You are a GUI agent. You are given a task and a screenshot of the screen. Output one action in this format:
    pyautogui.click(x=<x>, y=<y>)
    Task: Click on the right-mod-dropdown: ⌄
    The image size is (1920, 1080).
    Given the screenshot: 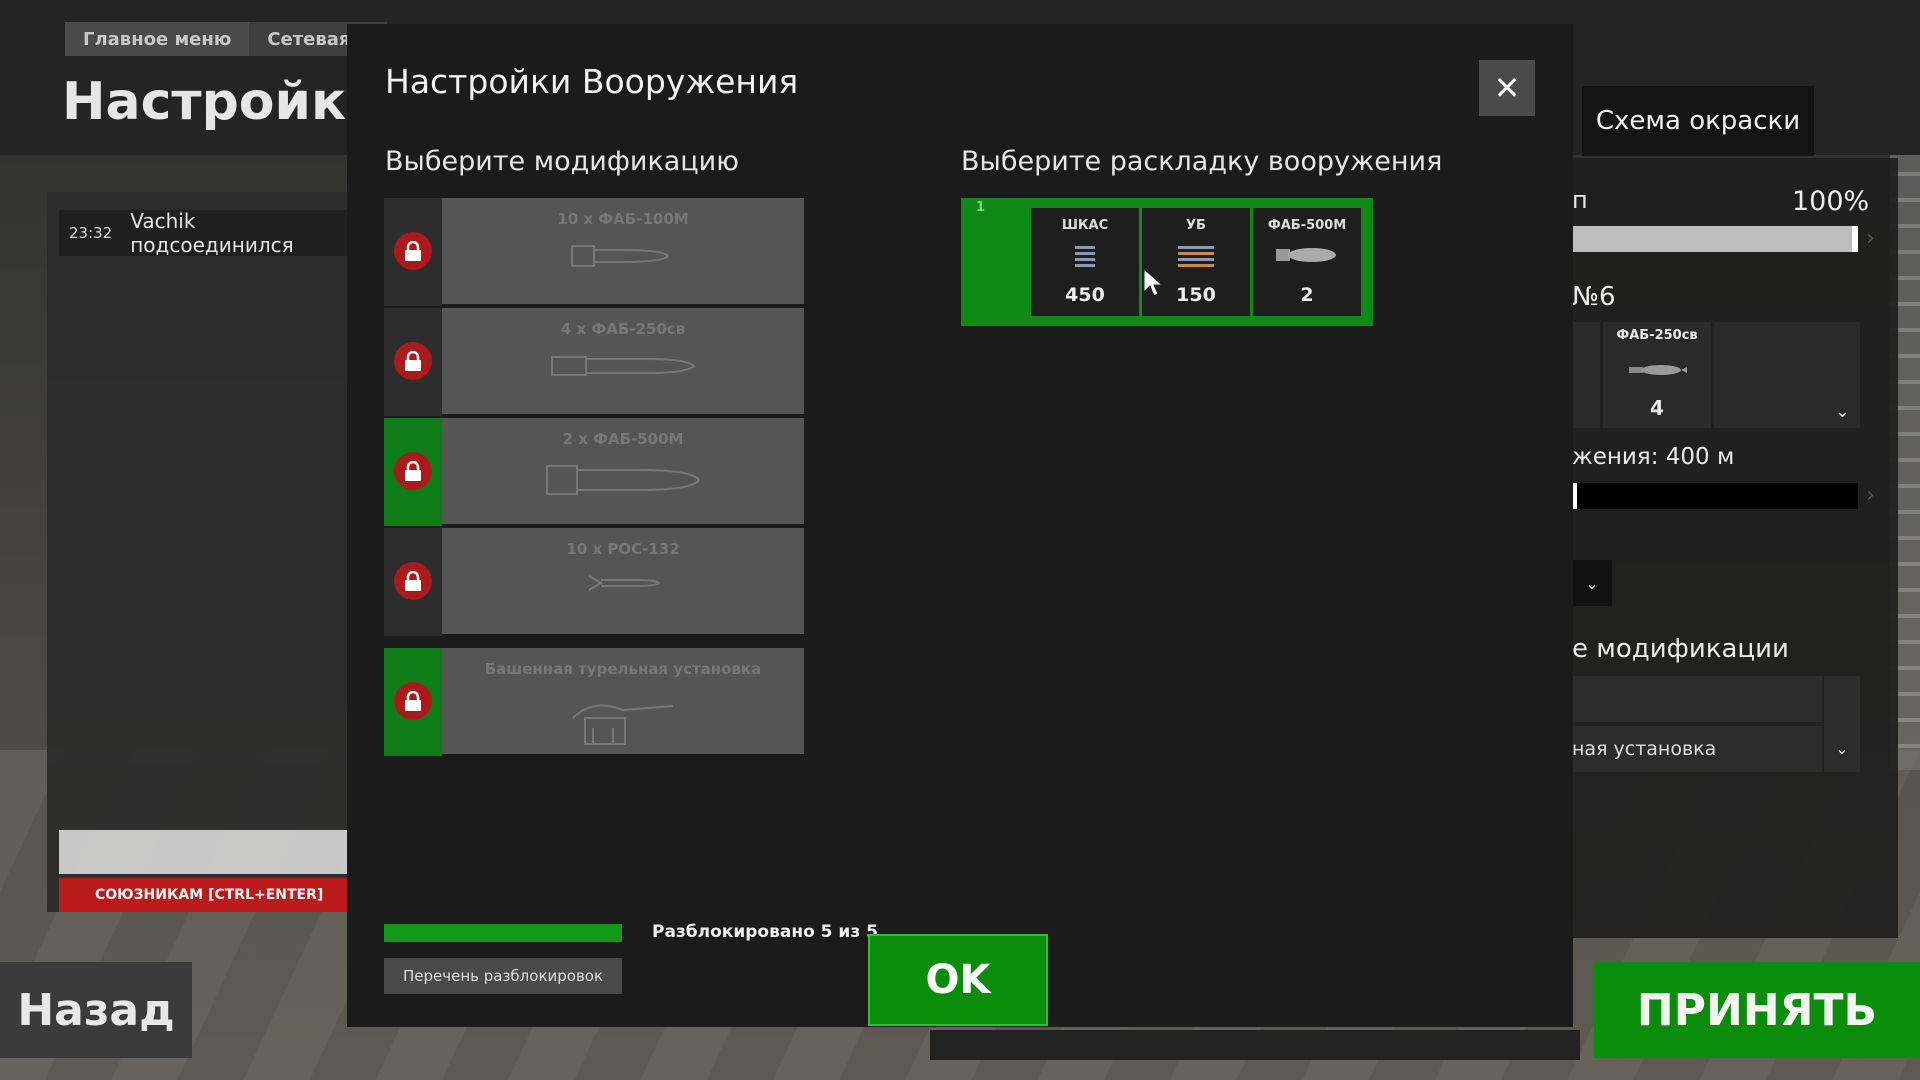 What is the action you would take?
    pyautogui.click(x=1842, y=724)
    